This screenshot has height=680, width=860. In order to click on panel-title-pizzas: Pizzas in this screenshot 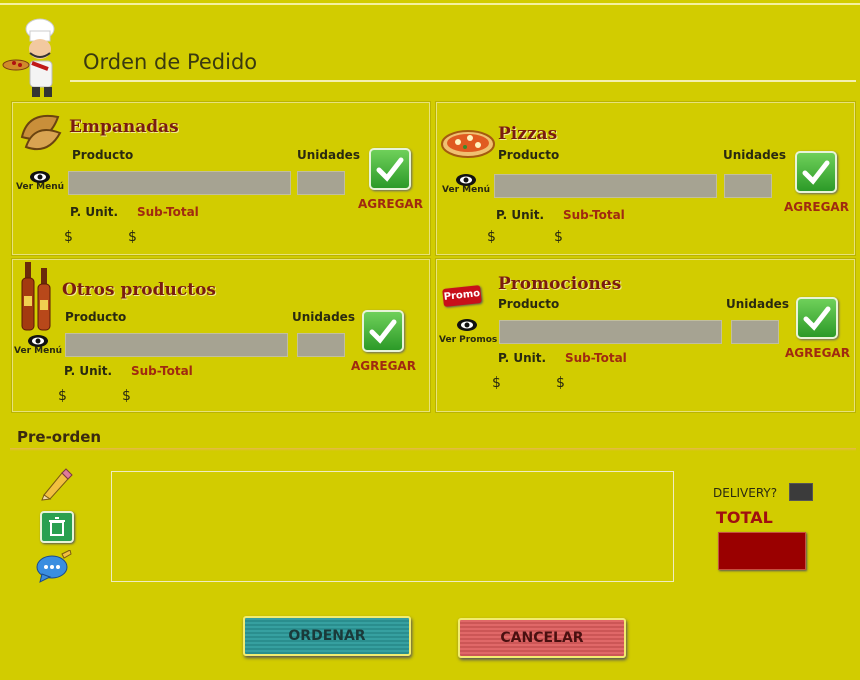, I will do `click(528, 134)`.